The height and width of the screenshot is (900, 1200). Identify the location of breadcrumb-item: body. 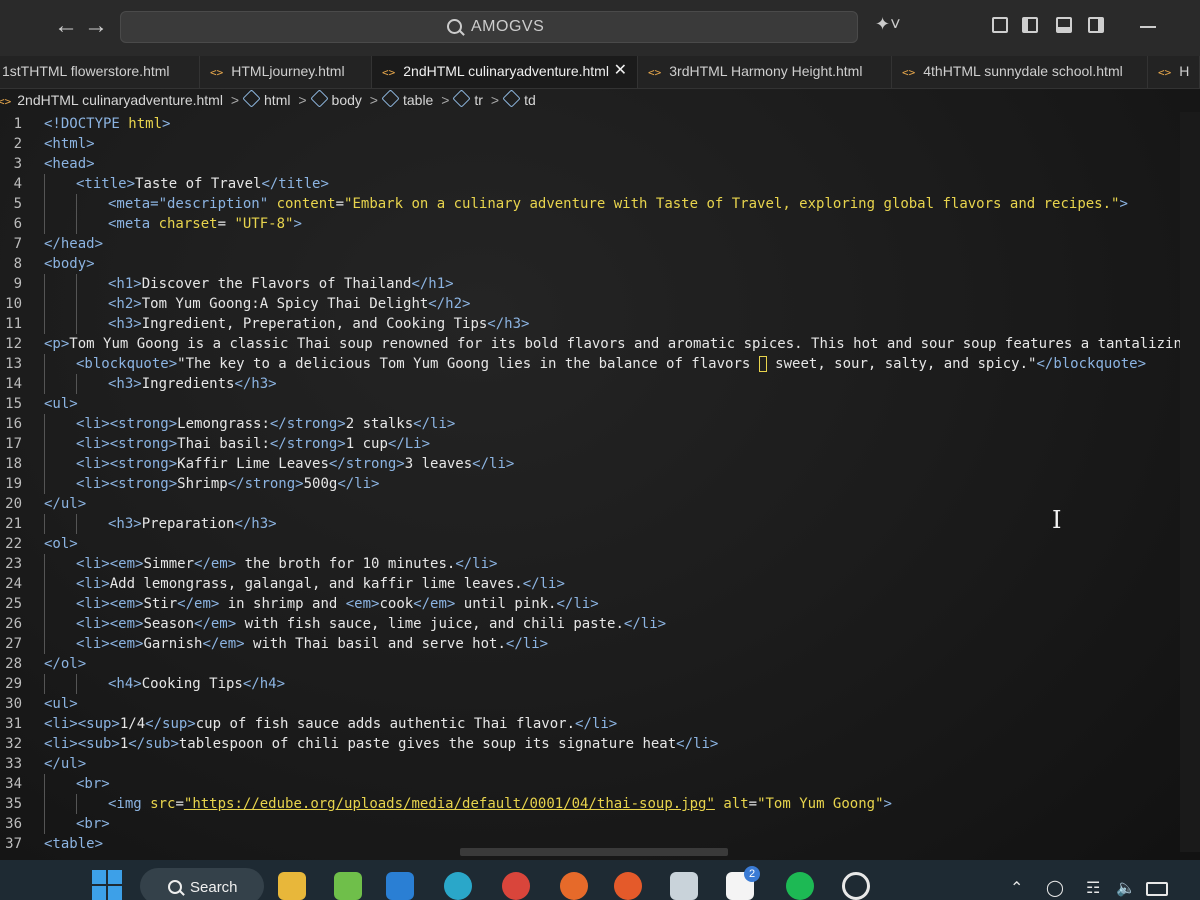
(347, 100).